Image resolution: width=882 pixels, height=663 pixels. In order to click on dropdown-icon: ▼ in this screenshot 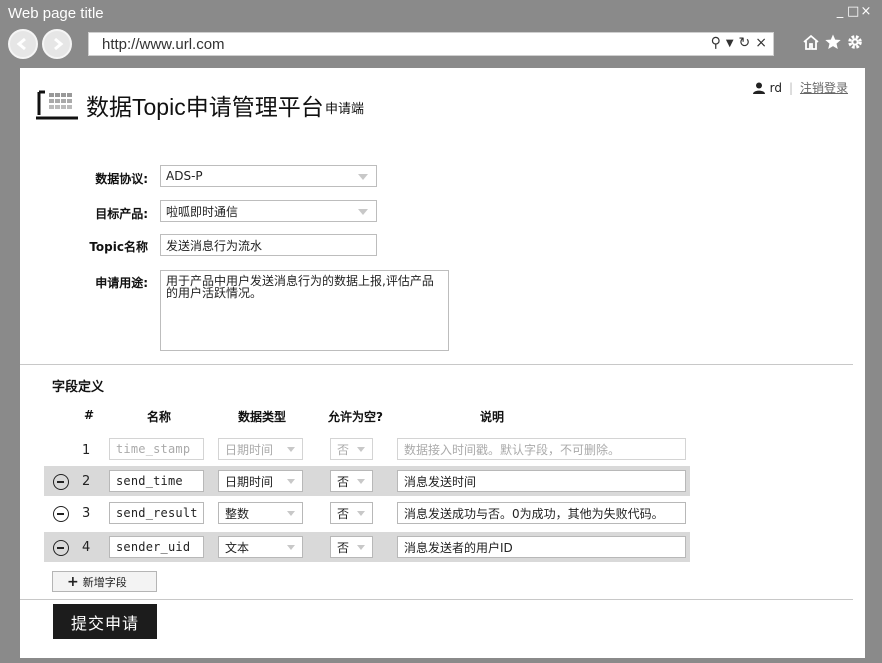, I will do `click(730, 43)`.